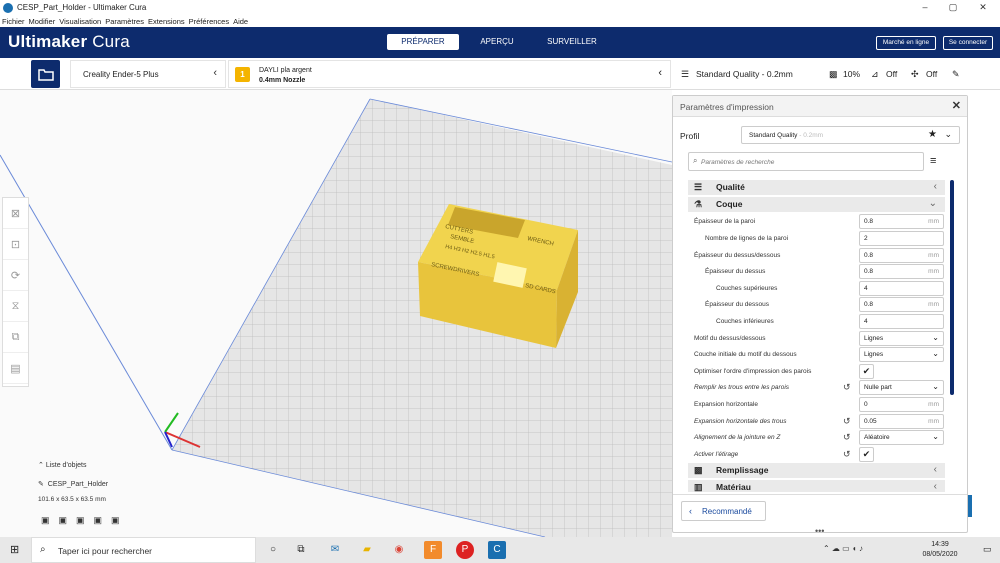 Image resolution: width=1000 pixels, height=563 pixels. Describe the element at coordinates (14, 549) in the screenshot. I see `windows-start-icon: ⊞` at that location.